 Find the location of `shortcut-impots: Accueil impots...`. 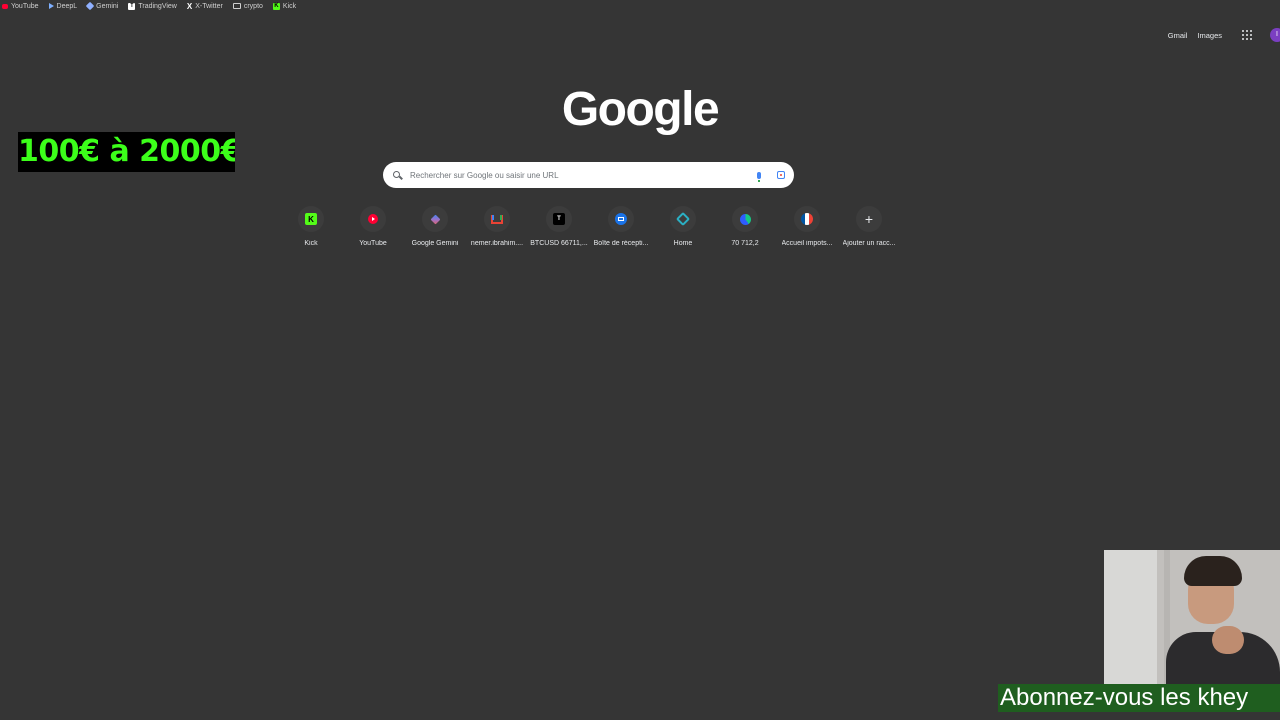

shortcut-impots: Accueil impots... is located at coordinates (807, 226).